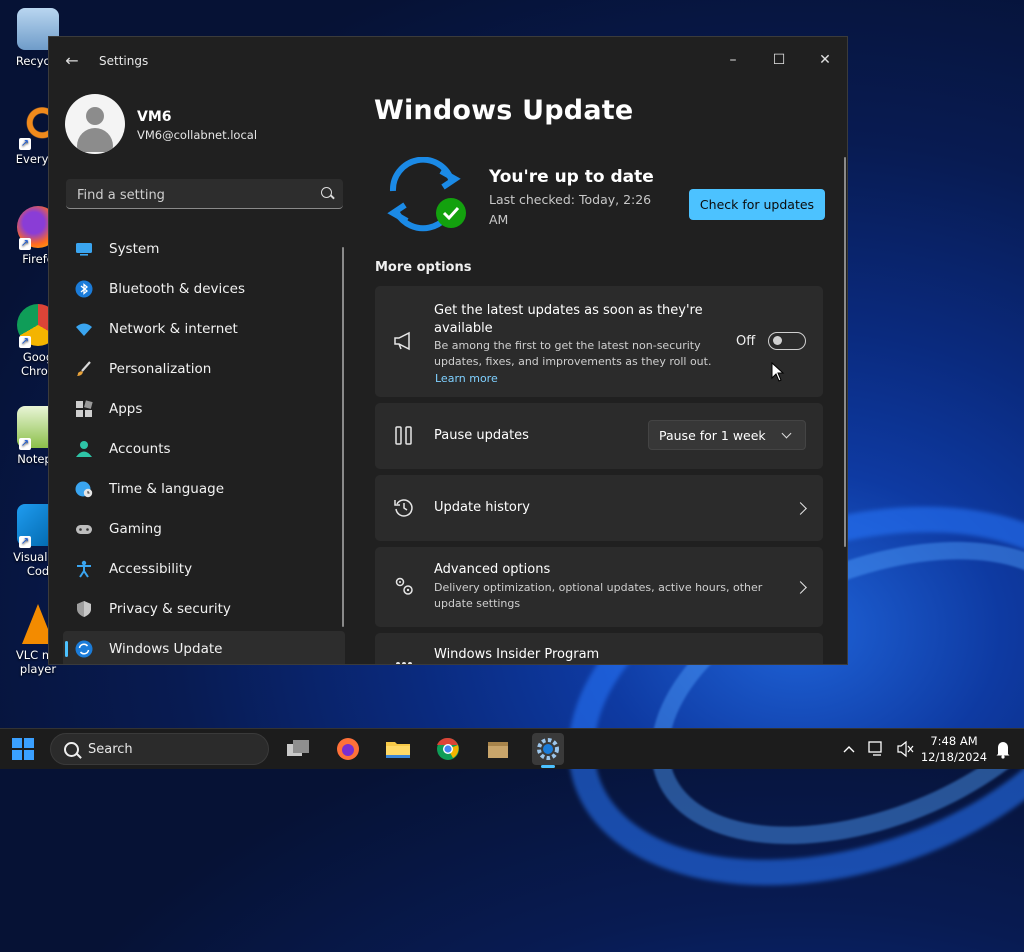 This screenshot has height=952, width=1024. What do you see at coordinates (343, 437) in the screenshot?
I see `sidebar-scrollbar` at bounding box center [343, 437].